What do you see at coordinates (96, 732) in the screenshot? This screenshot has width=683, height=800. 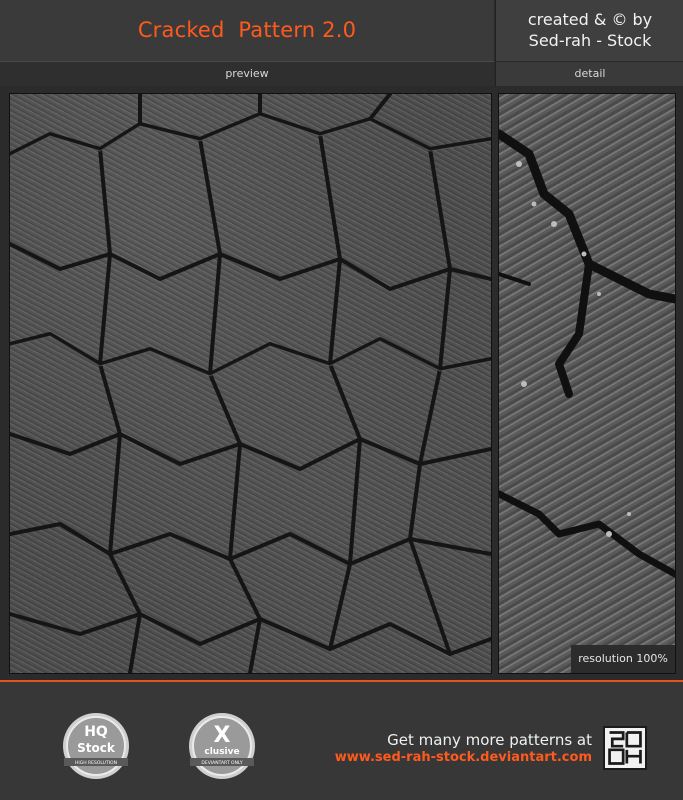 I see `badge1-top: HQ` at bounding box center [96, 732].